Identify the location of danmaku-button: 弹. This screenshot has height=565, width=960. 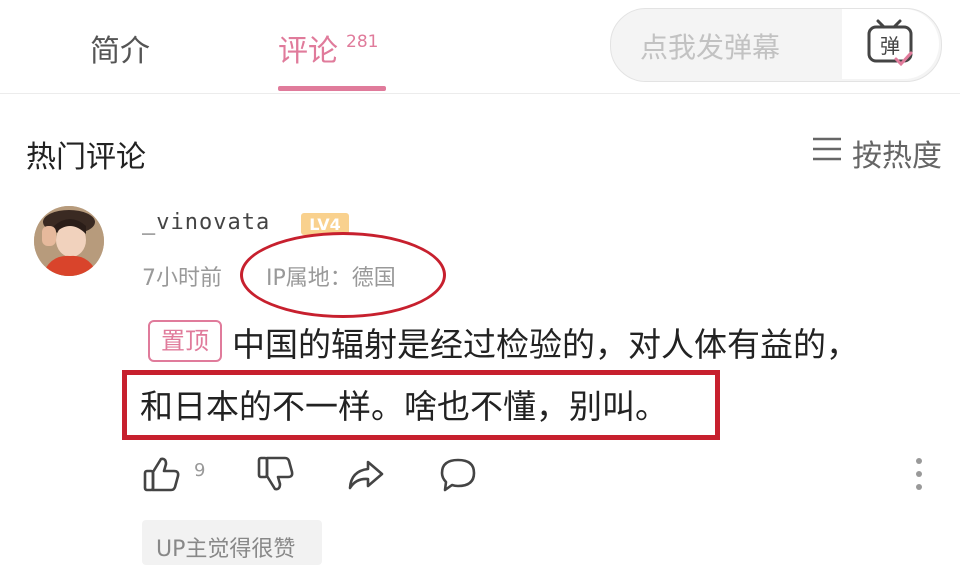
(890, 44).